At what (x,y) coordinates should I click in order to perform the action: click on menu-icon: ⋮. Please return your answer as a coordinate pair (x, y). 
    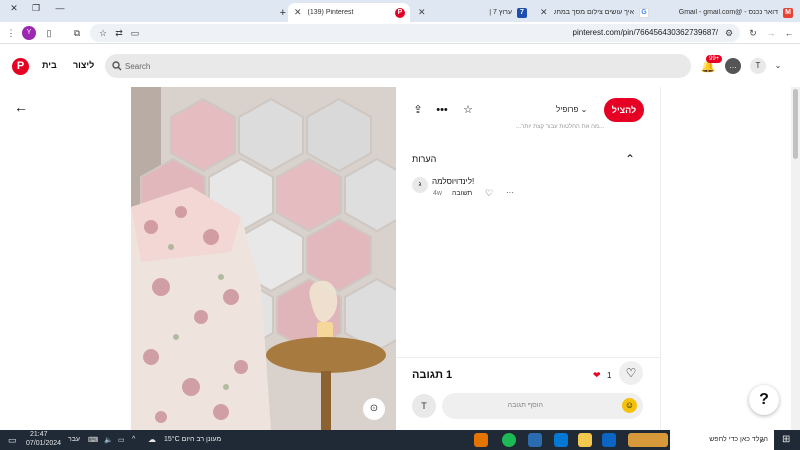
    Looking at the image, I should click on (11, 33).